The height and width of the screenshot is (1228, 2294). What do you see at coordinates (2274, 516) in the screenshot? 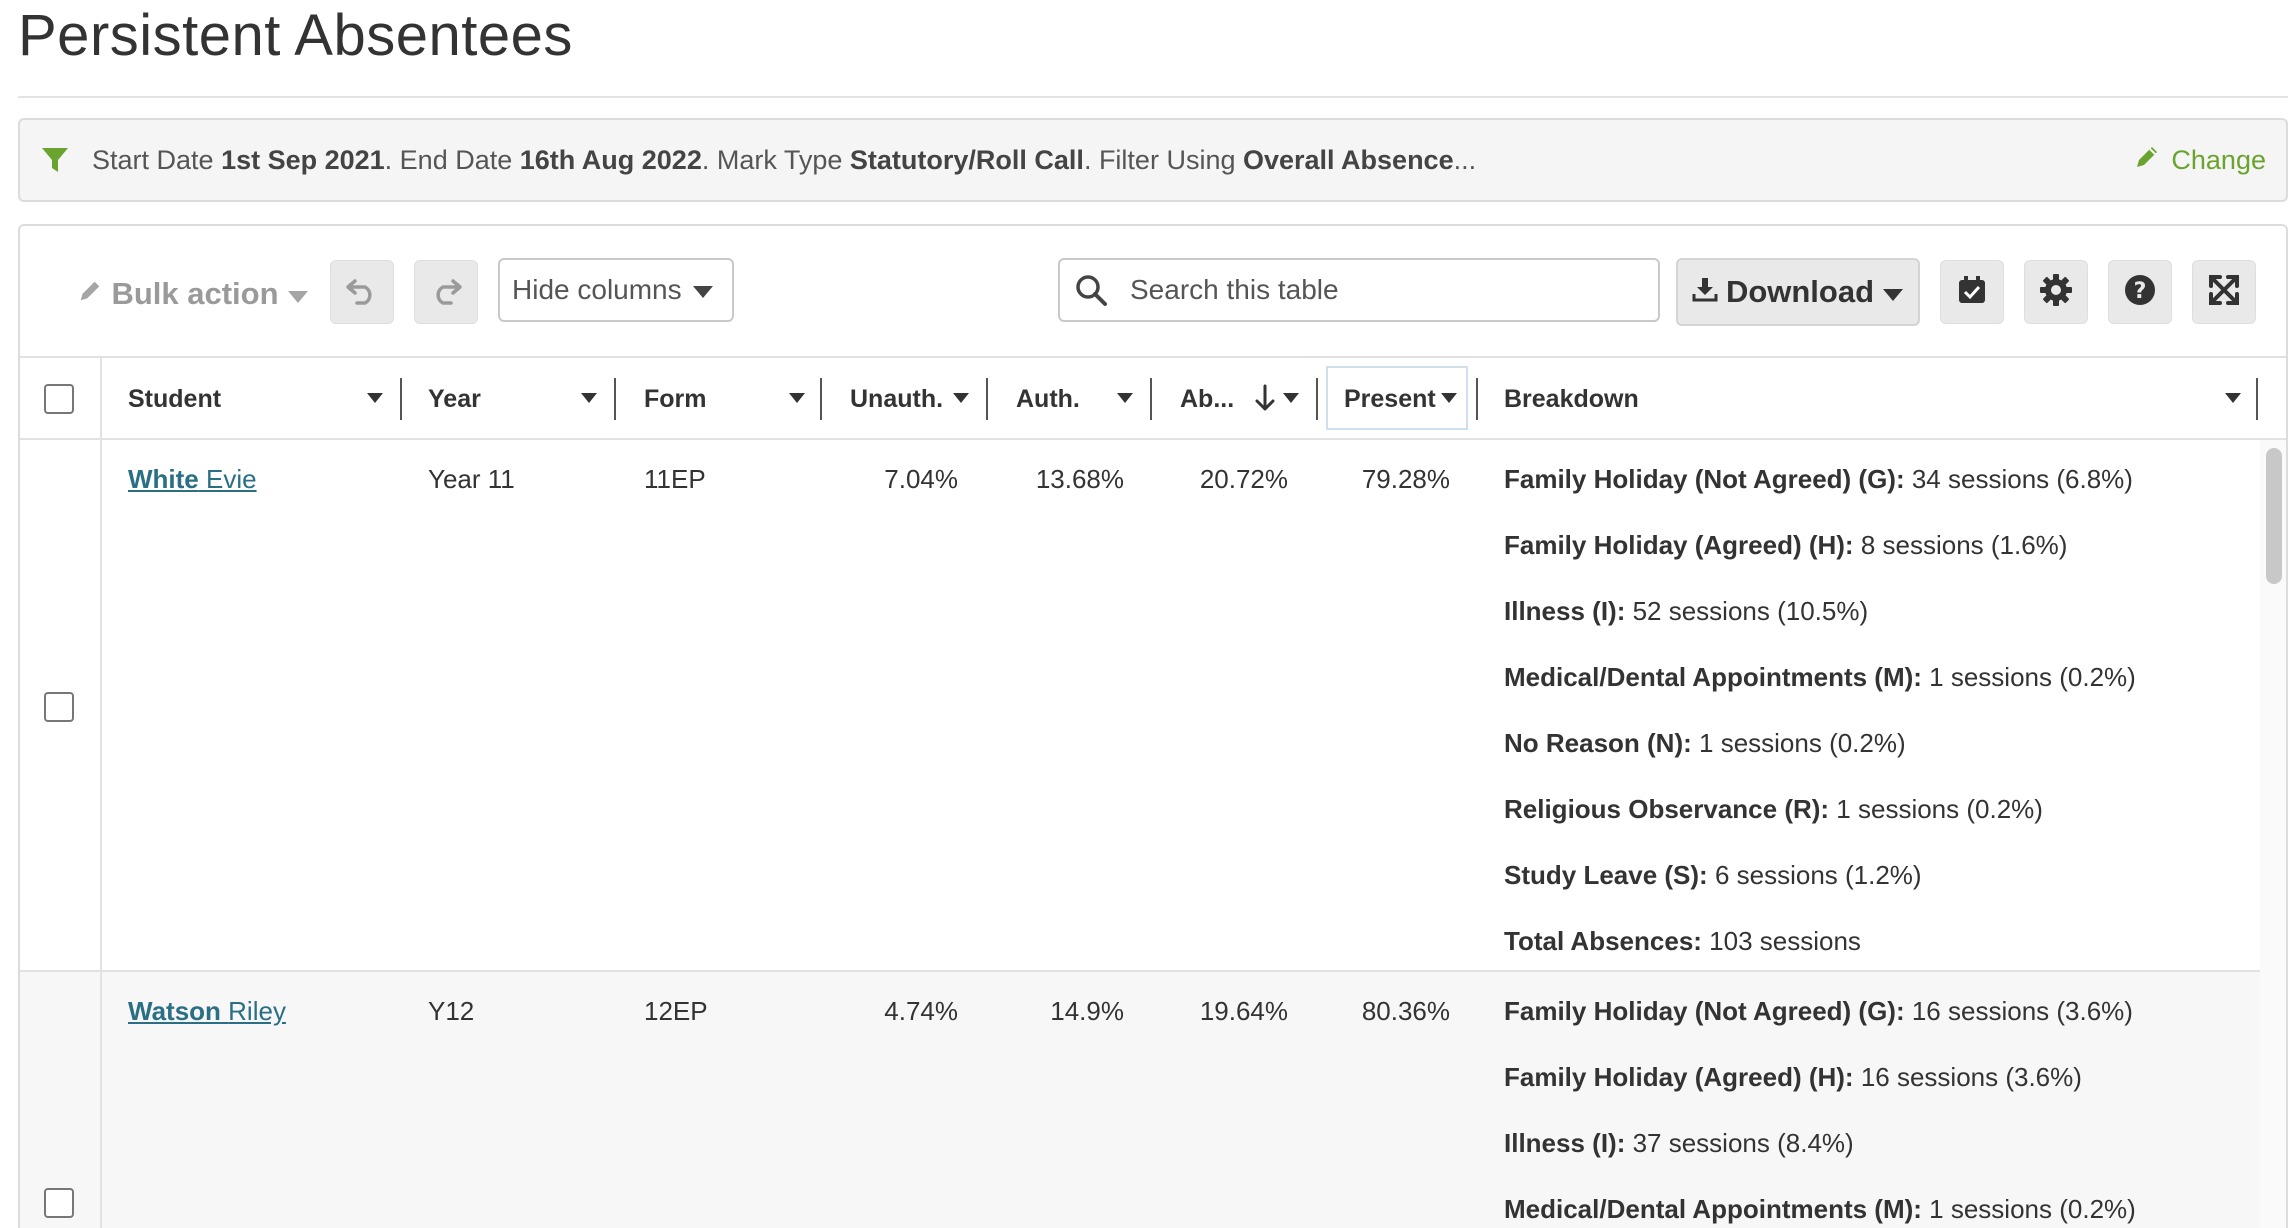
I see `scrollbar-thumb` at bounding box center [2274, 516].